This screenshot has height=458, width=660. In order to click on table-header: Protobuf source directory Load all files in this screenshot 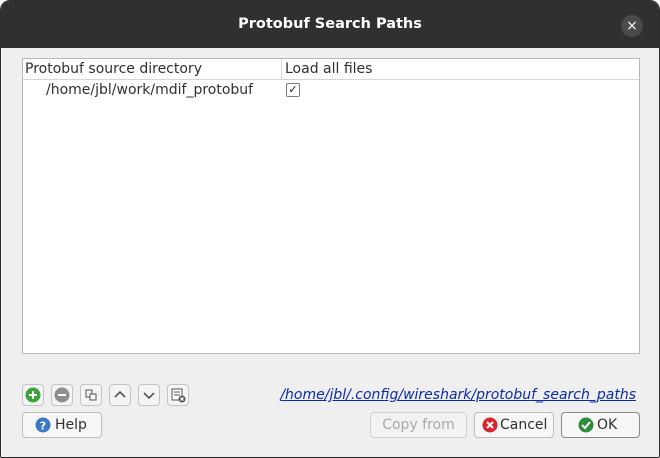, I will do `click(331, 69)`.